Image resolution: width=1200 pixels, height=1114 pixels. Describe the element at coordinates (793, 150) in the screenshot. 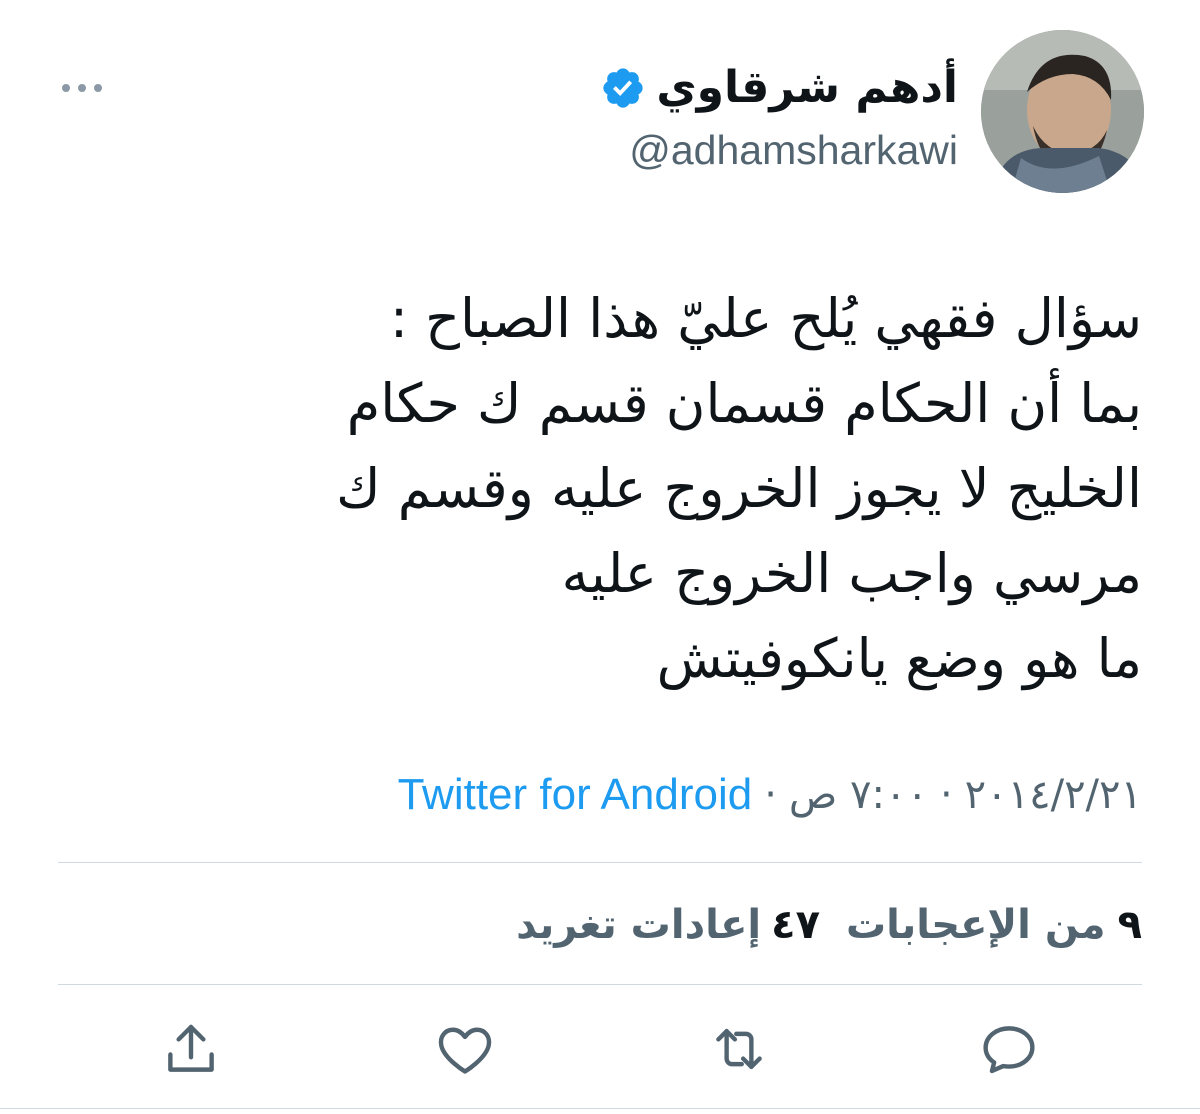

I see `author-handle: @adhamsharkawi` at that location.